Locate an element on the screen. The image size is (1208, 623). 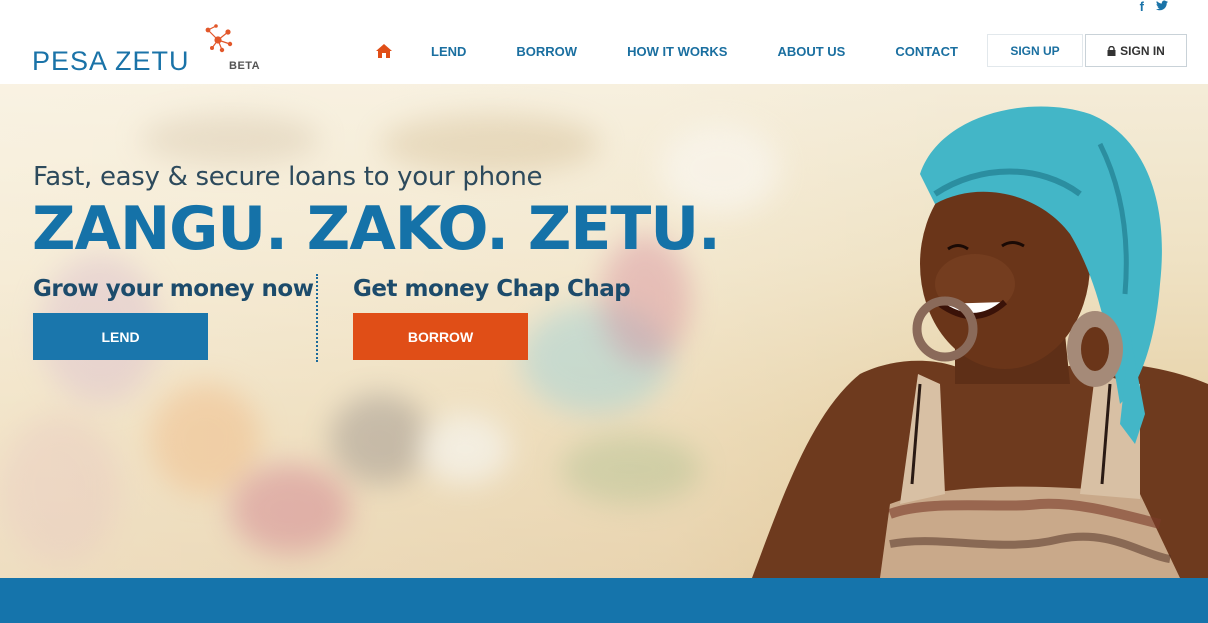
sign-in-button: SIGN IN is located at coordinates (1136, 50).